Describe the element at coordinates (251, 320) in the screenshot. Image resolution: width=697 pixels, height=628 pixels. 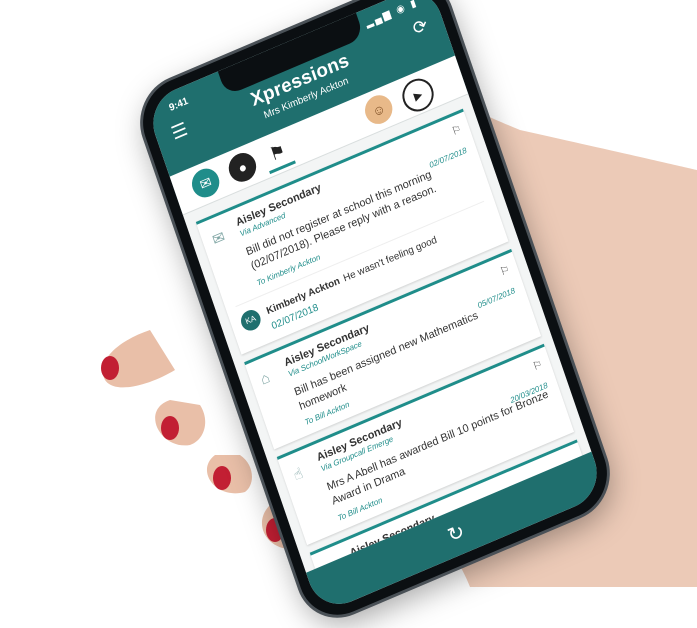
I see `reply-avatar: KA` at that location.